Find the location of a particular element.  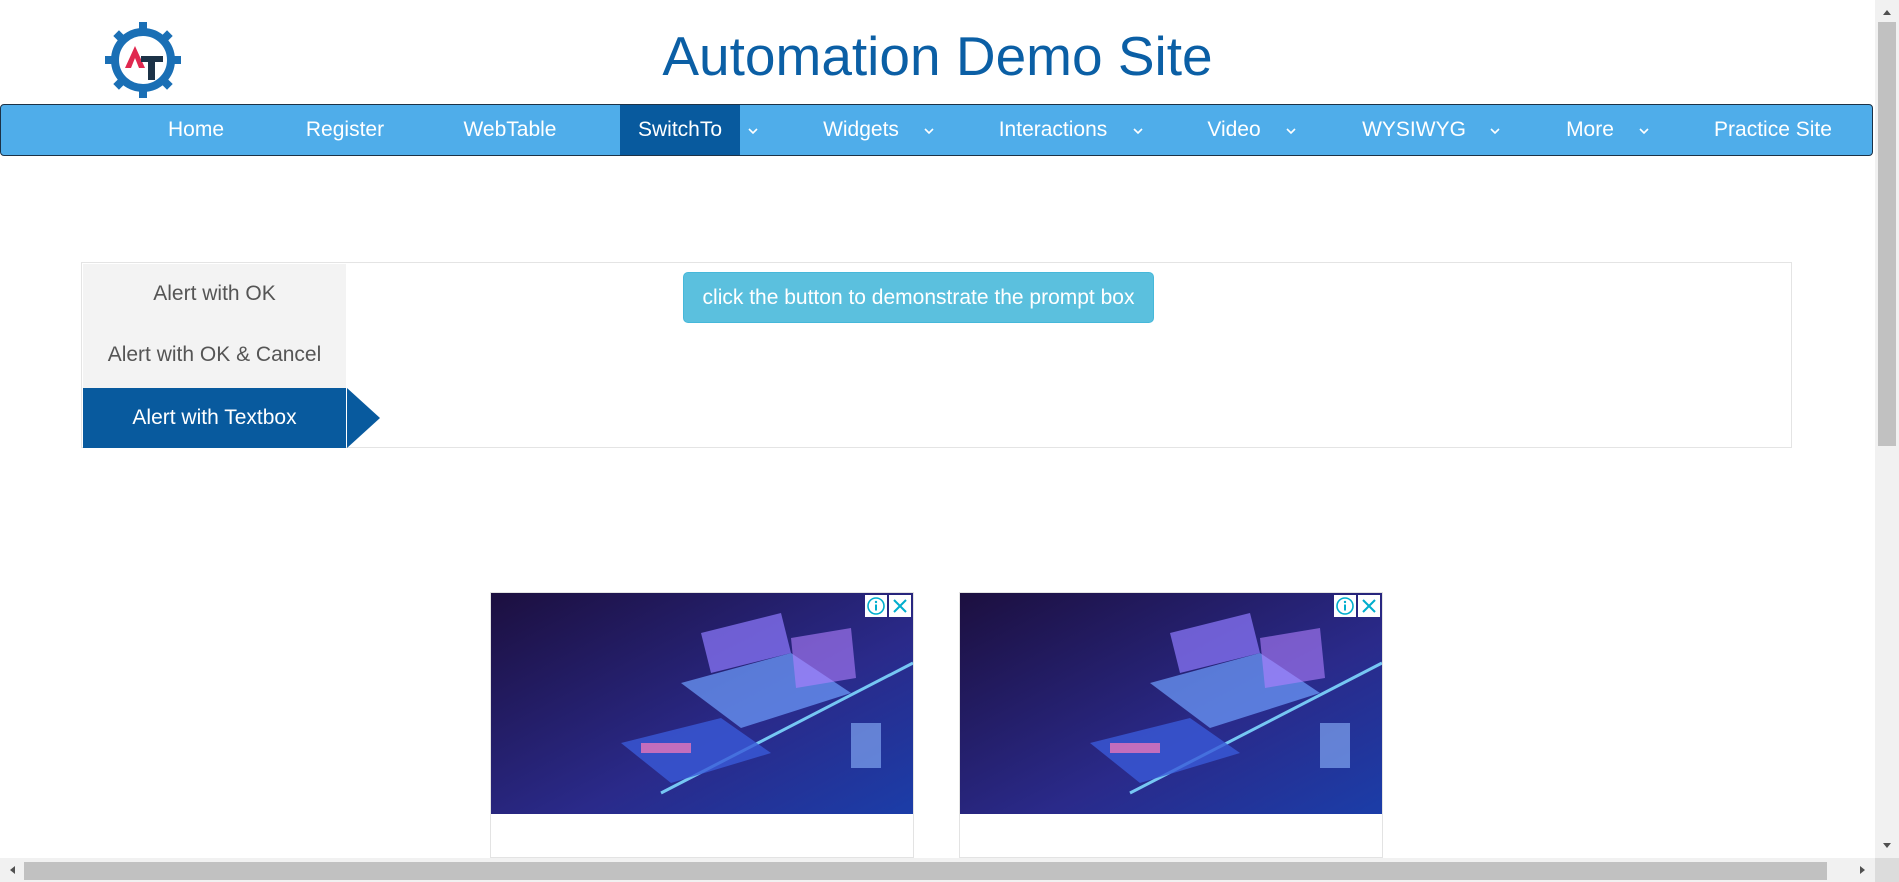

nav-practice-site: Practice Site is located at coordinates (1773, 130).